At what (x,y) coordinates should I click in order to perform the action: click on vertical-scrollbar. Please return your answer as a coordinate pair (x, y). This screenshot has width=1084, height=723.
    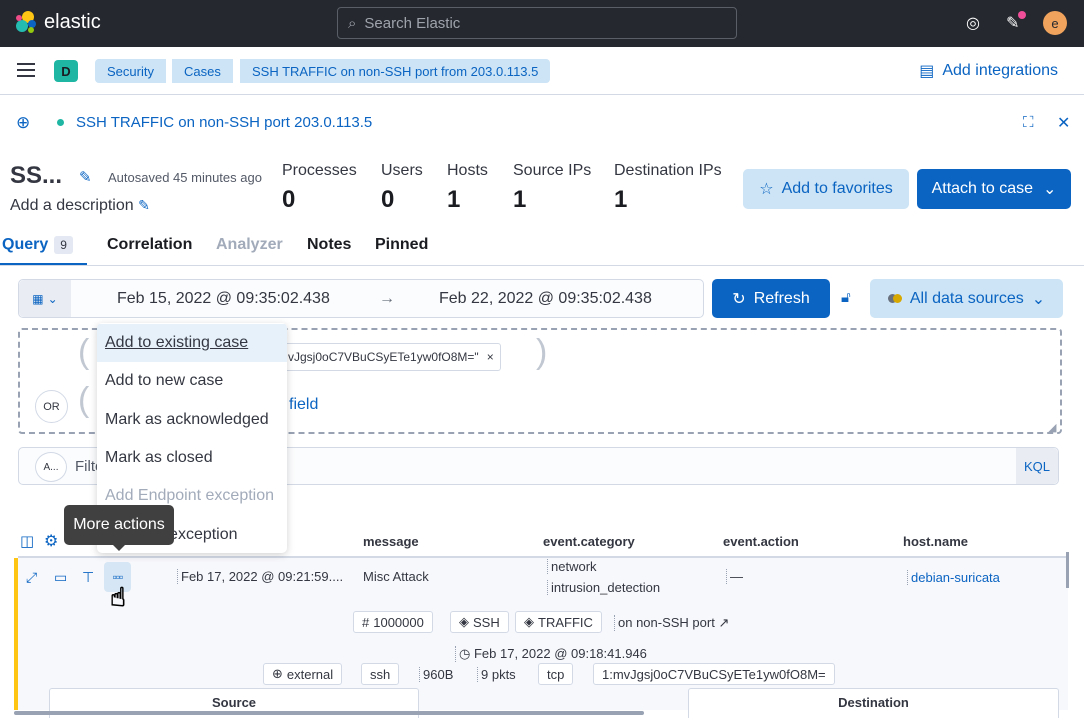
    Looking at the image, I should click on (1067, 570).